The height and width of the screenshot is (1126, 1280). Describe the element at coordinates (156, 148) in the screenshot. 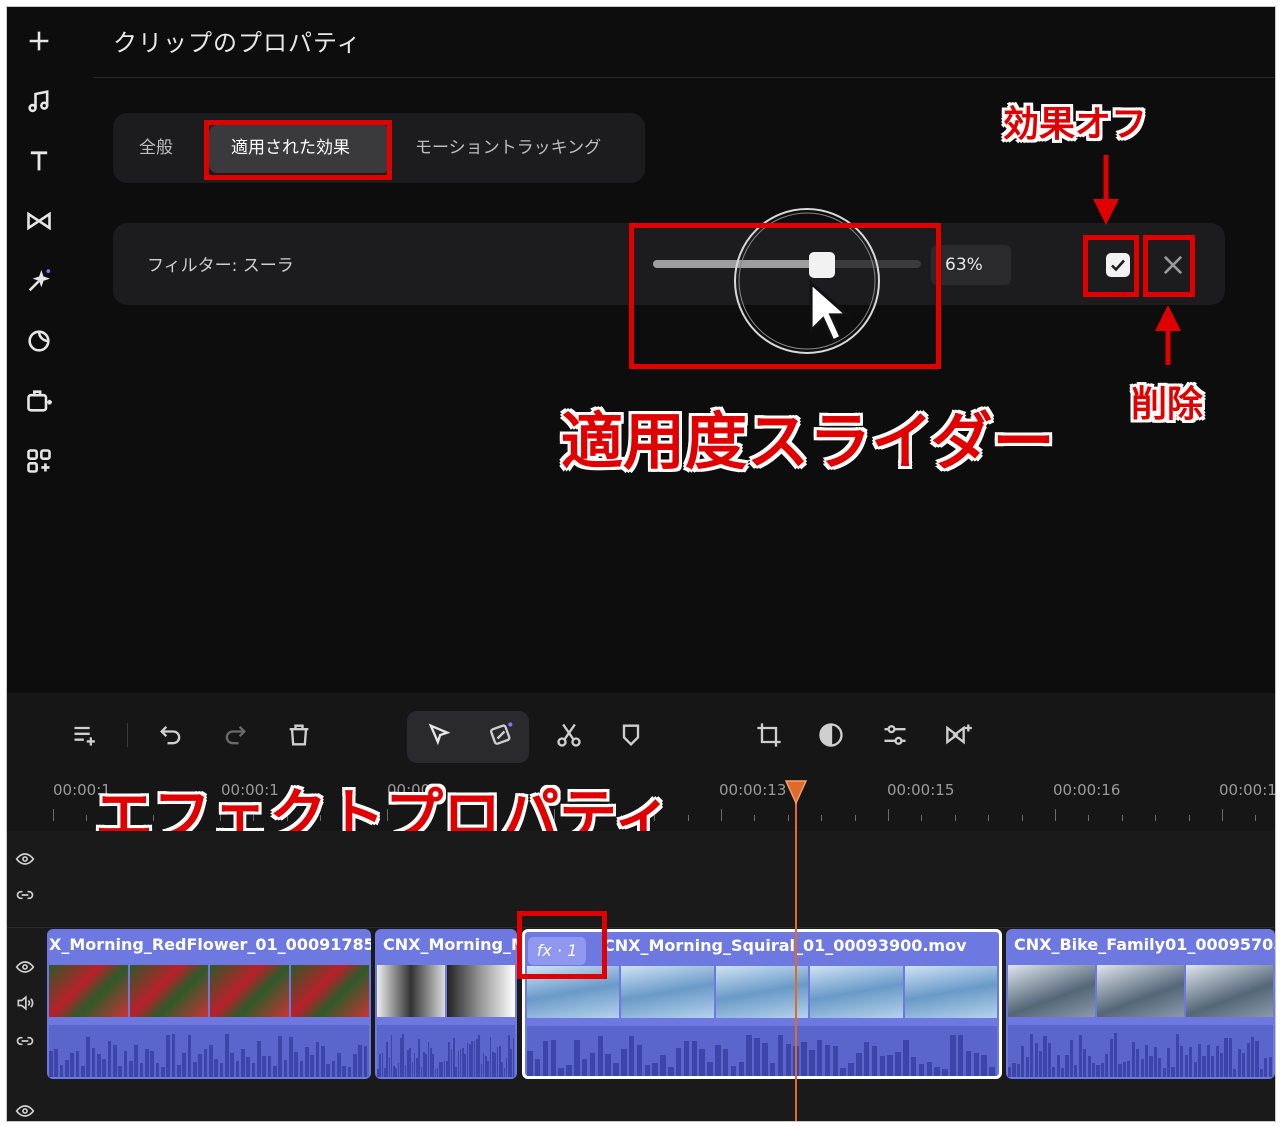

I see `tab-general: 全般` at that location.